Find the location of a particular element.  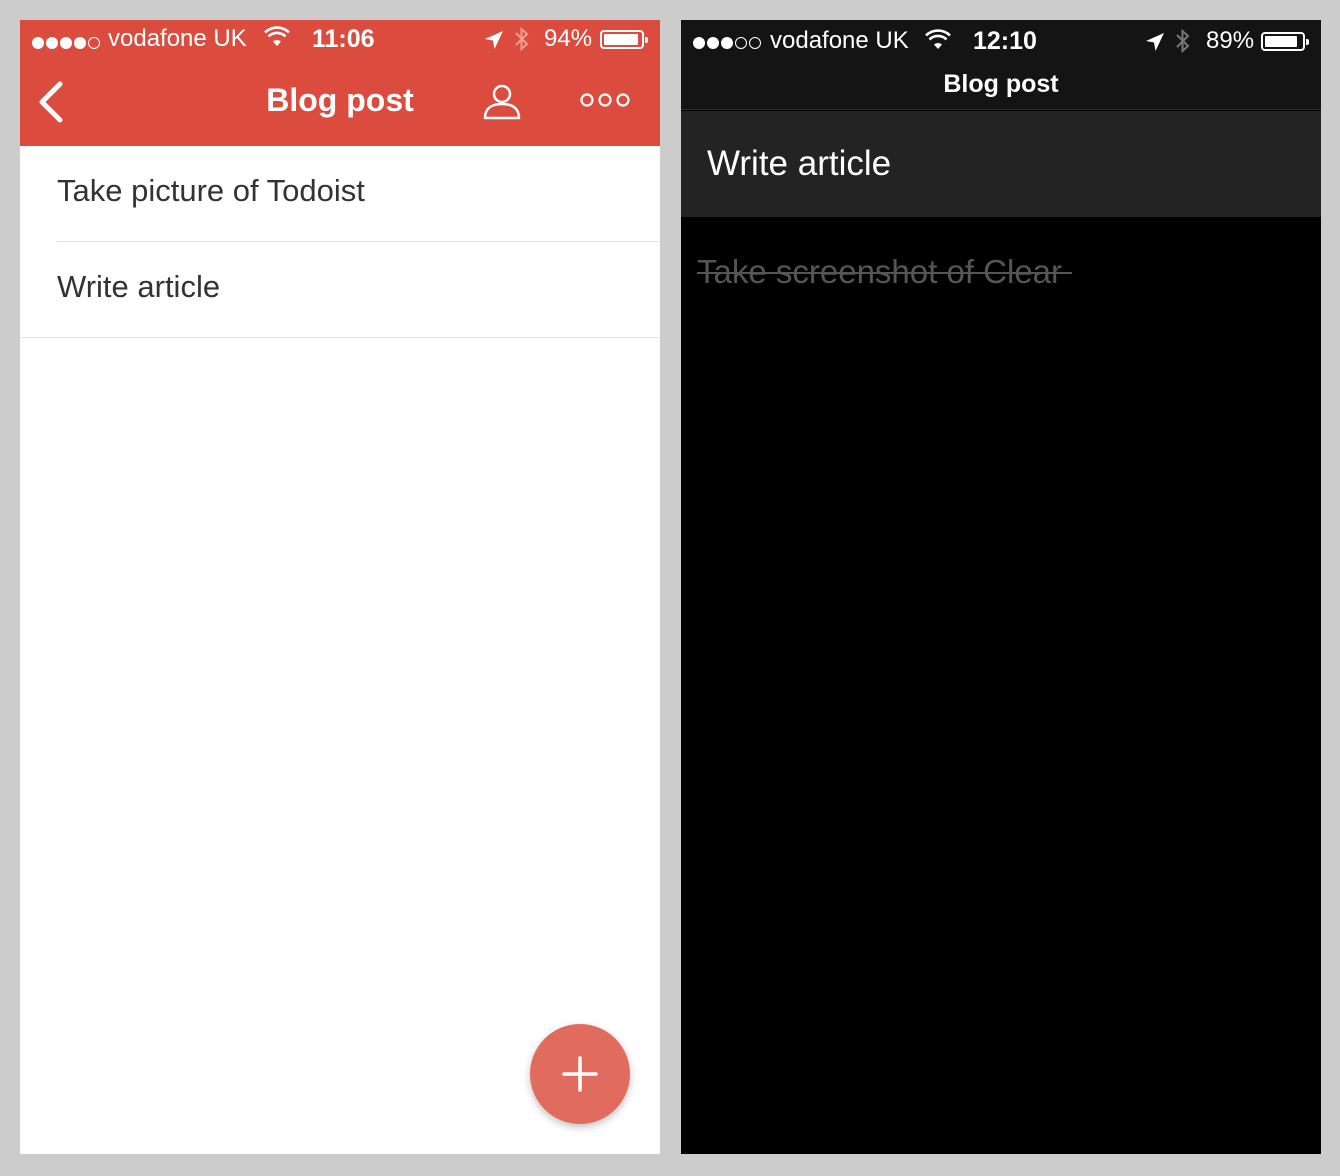

todoist-header: vodafone UK 11:06 94% Blog post is located at coordinates (340, 83).